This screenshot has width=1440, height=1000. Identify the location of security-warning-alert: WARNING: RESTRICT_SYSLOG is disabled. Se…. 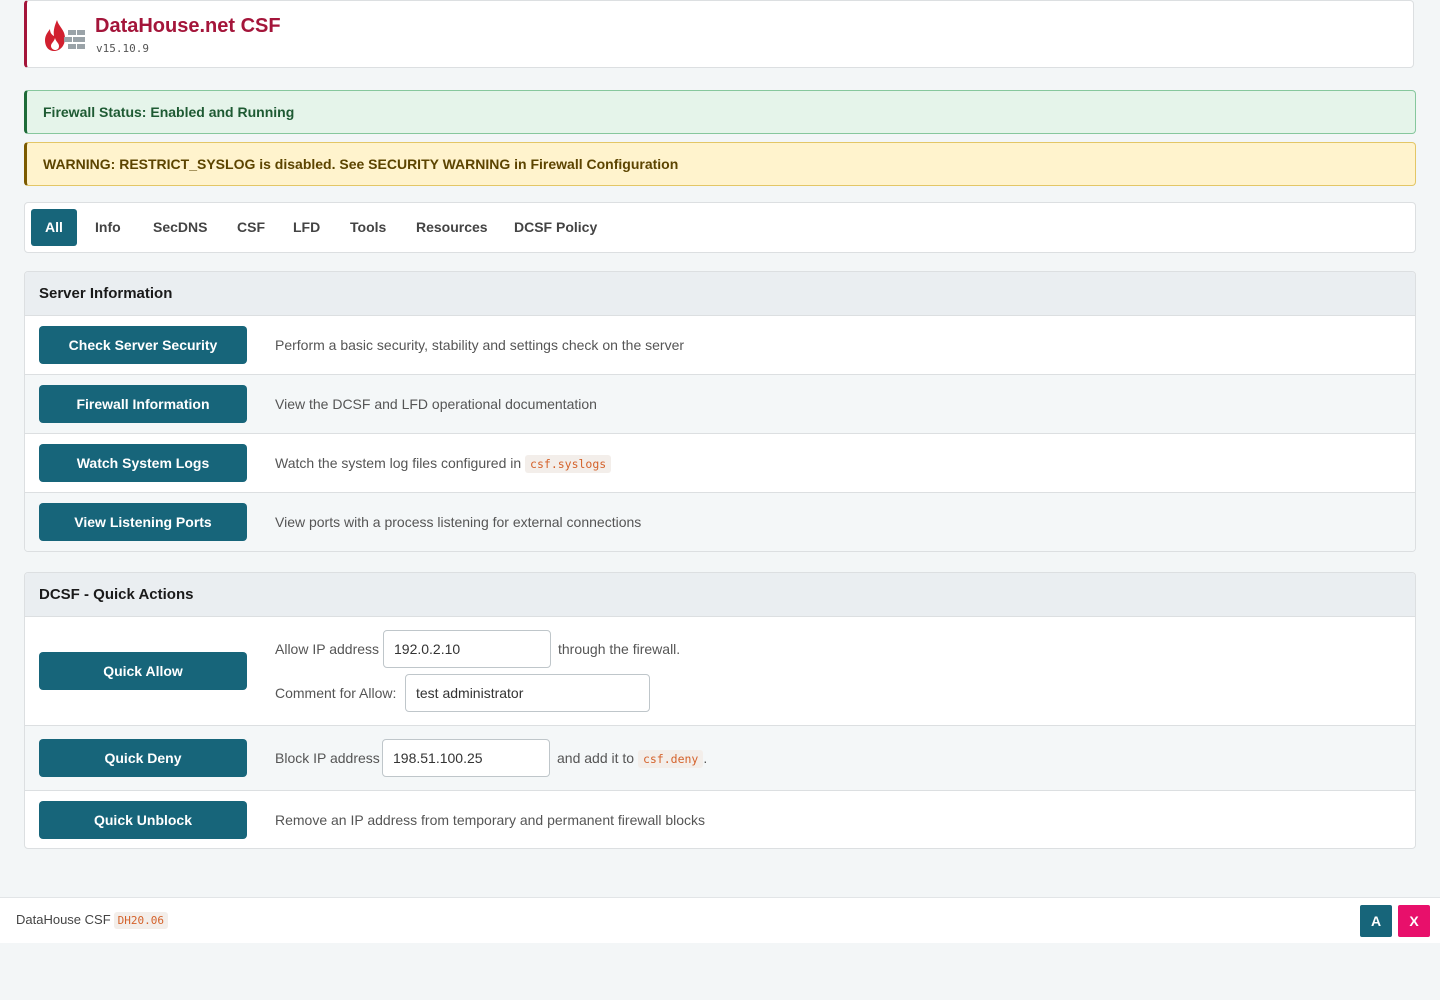
(720, 164).